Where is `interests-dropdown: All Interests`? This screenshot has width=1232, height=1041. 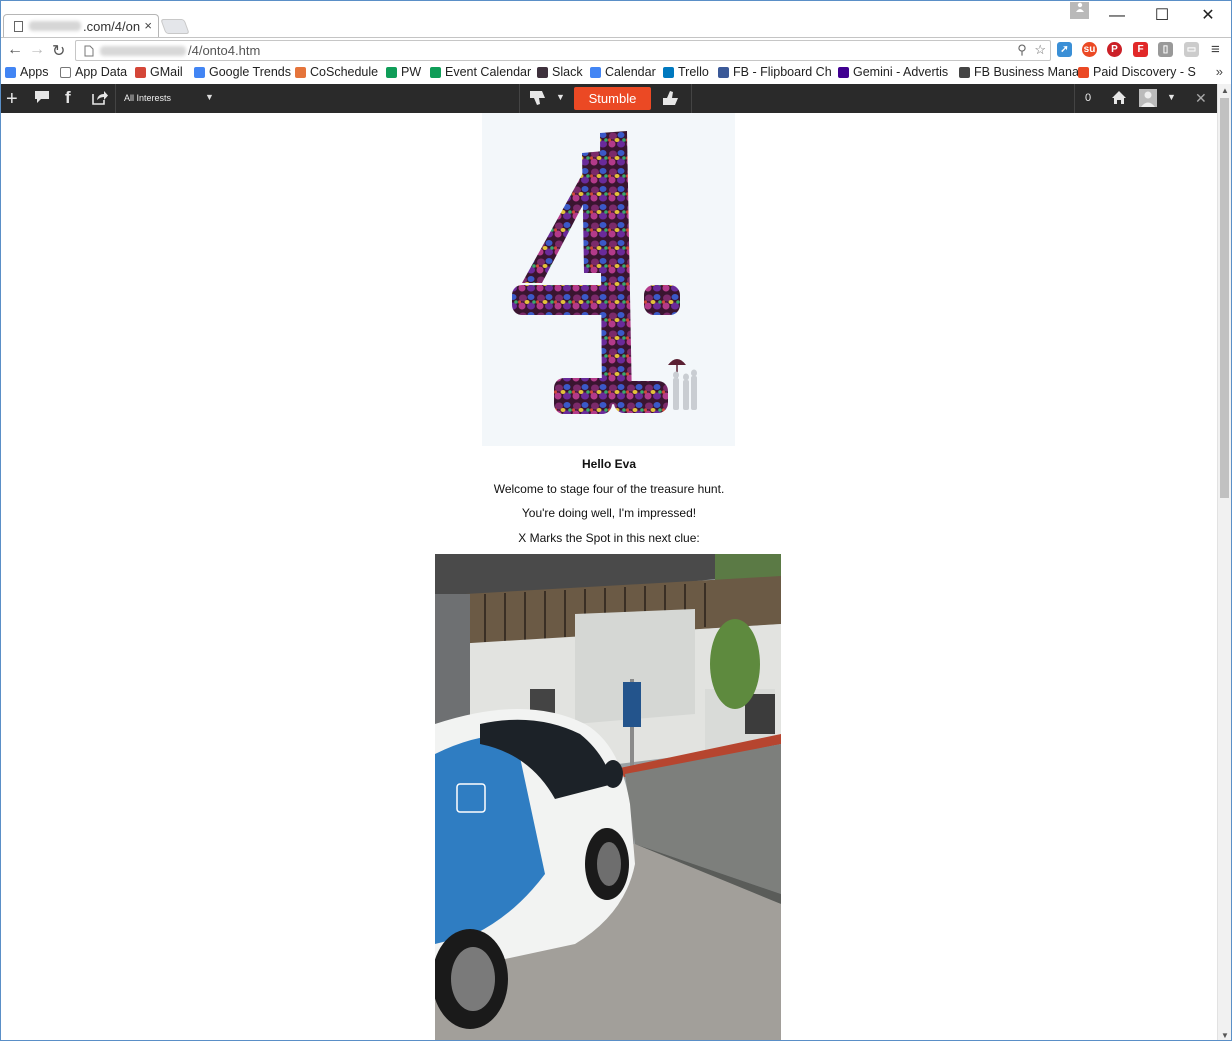 interests-dropdown: All Interests is located at coordinates (147, 98).